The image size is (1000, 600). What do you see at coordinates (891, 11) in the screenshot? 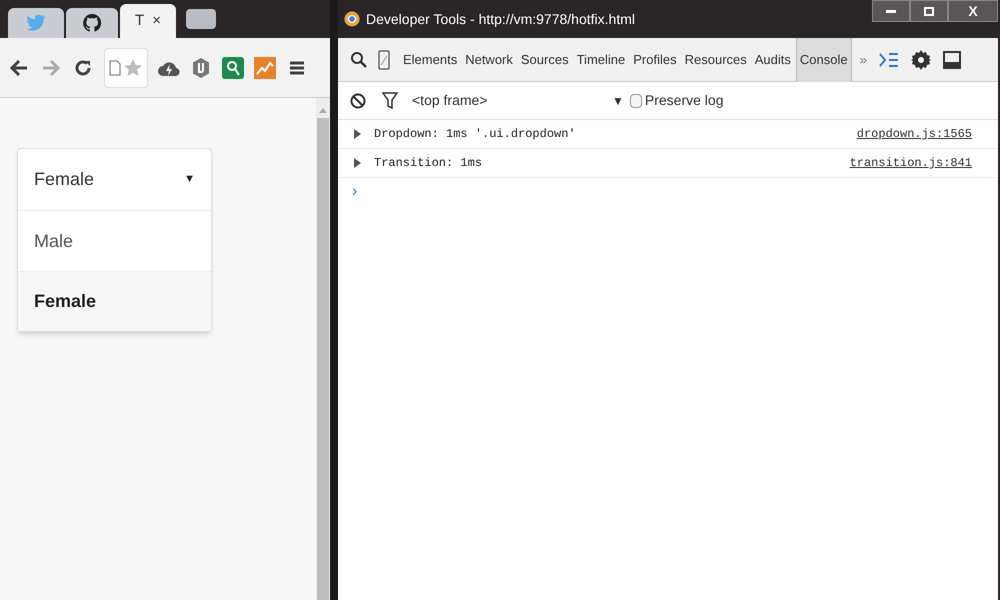
I see `minimize-button` at bounding box center [891, 11].